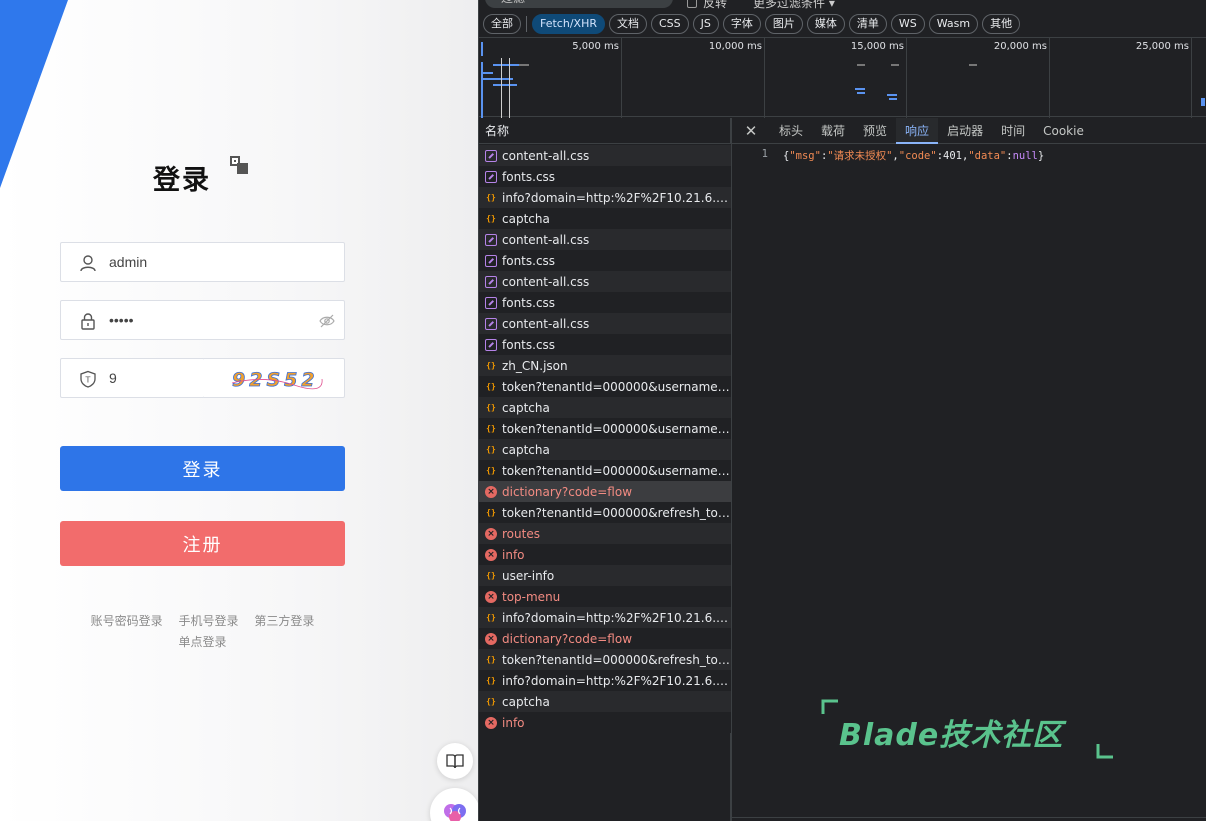 The height and width of the screenshot is (821, 1206). What do you see at coordinates (791, 131) in the screenshot?
I see `tab-headers: 标头` at bounding box center [791, 131].